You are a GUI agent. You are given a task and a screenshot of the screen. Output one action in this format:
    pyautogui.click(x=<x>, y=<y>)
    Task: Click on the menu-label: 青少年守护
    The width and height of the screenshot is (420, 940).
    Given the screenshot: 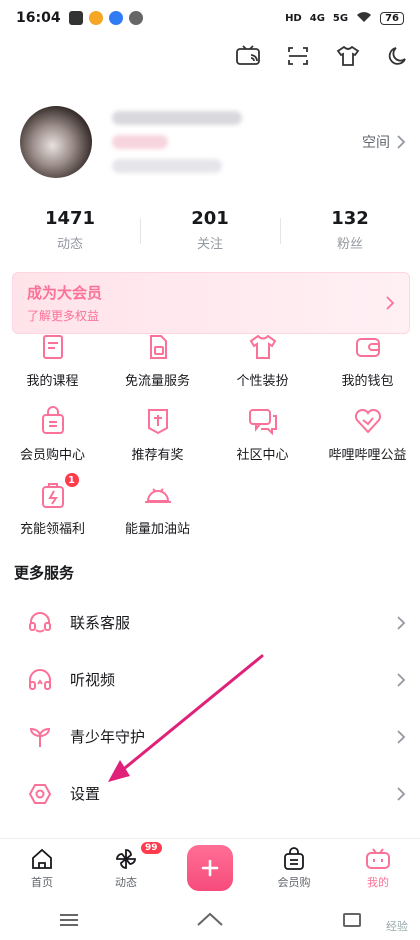 What is the action you would take?
    pyautogui.click(x=108, y=737)
    